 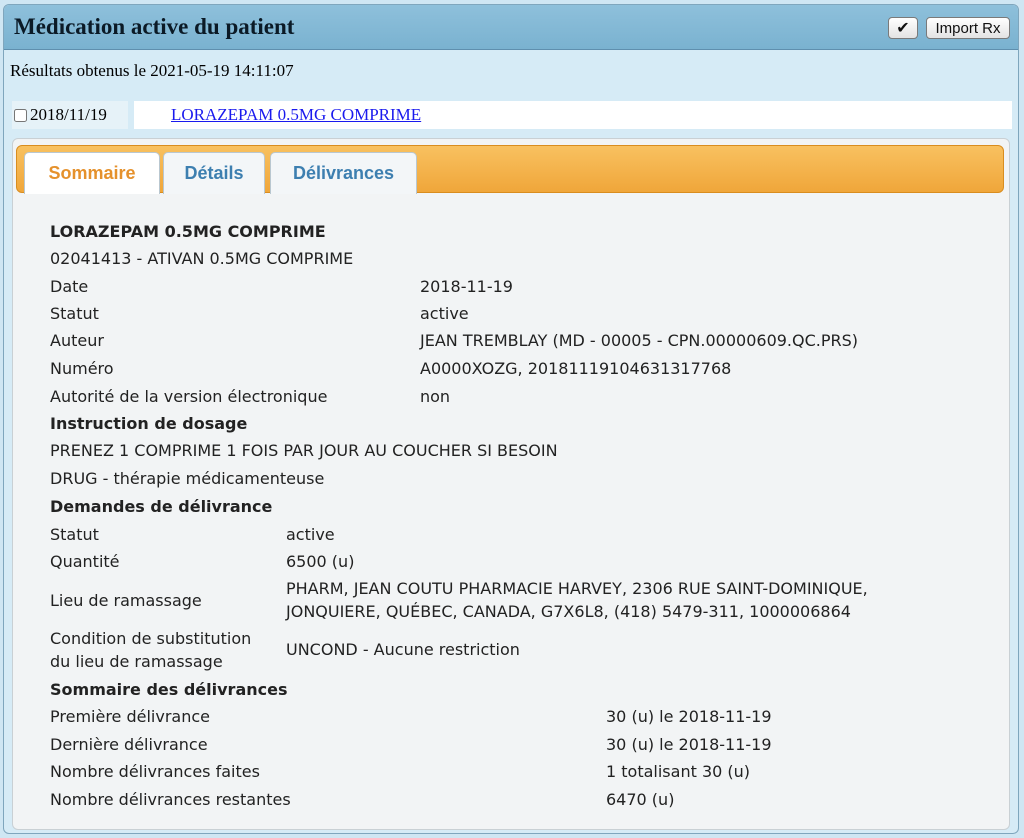 What do you see at coordinates (214, 173) in the screenshot?
I see `tab-details: Détails` at bounding box center [214, 173].